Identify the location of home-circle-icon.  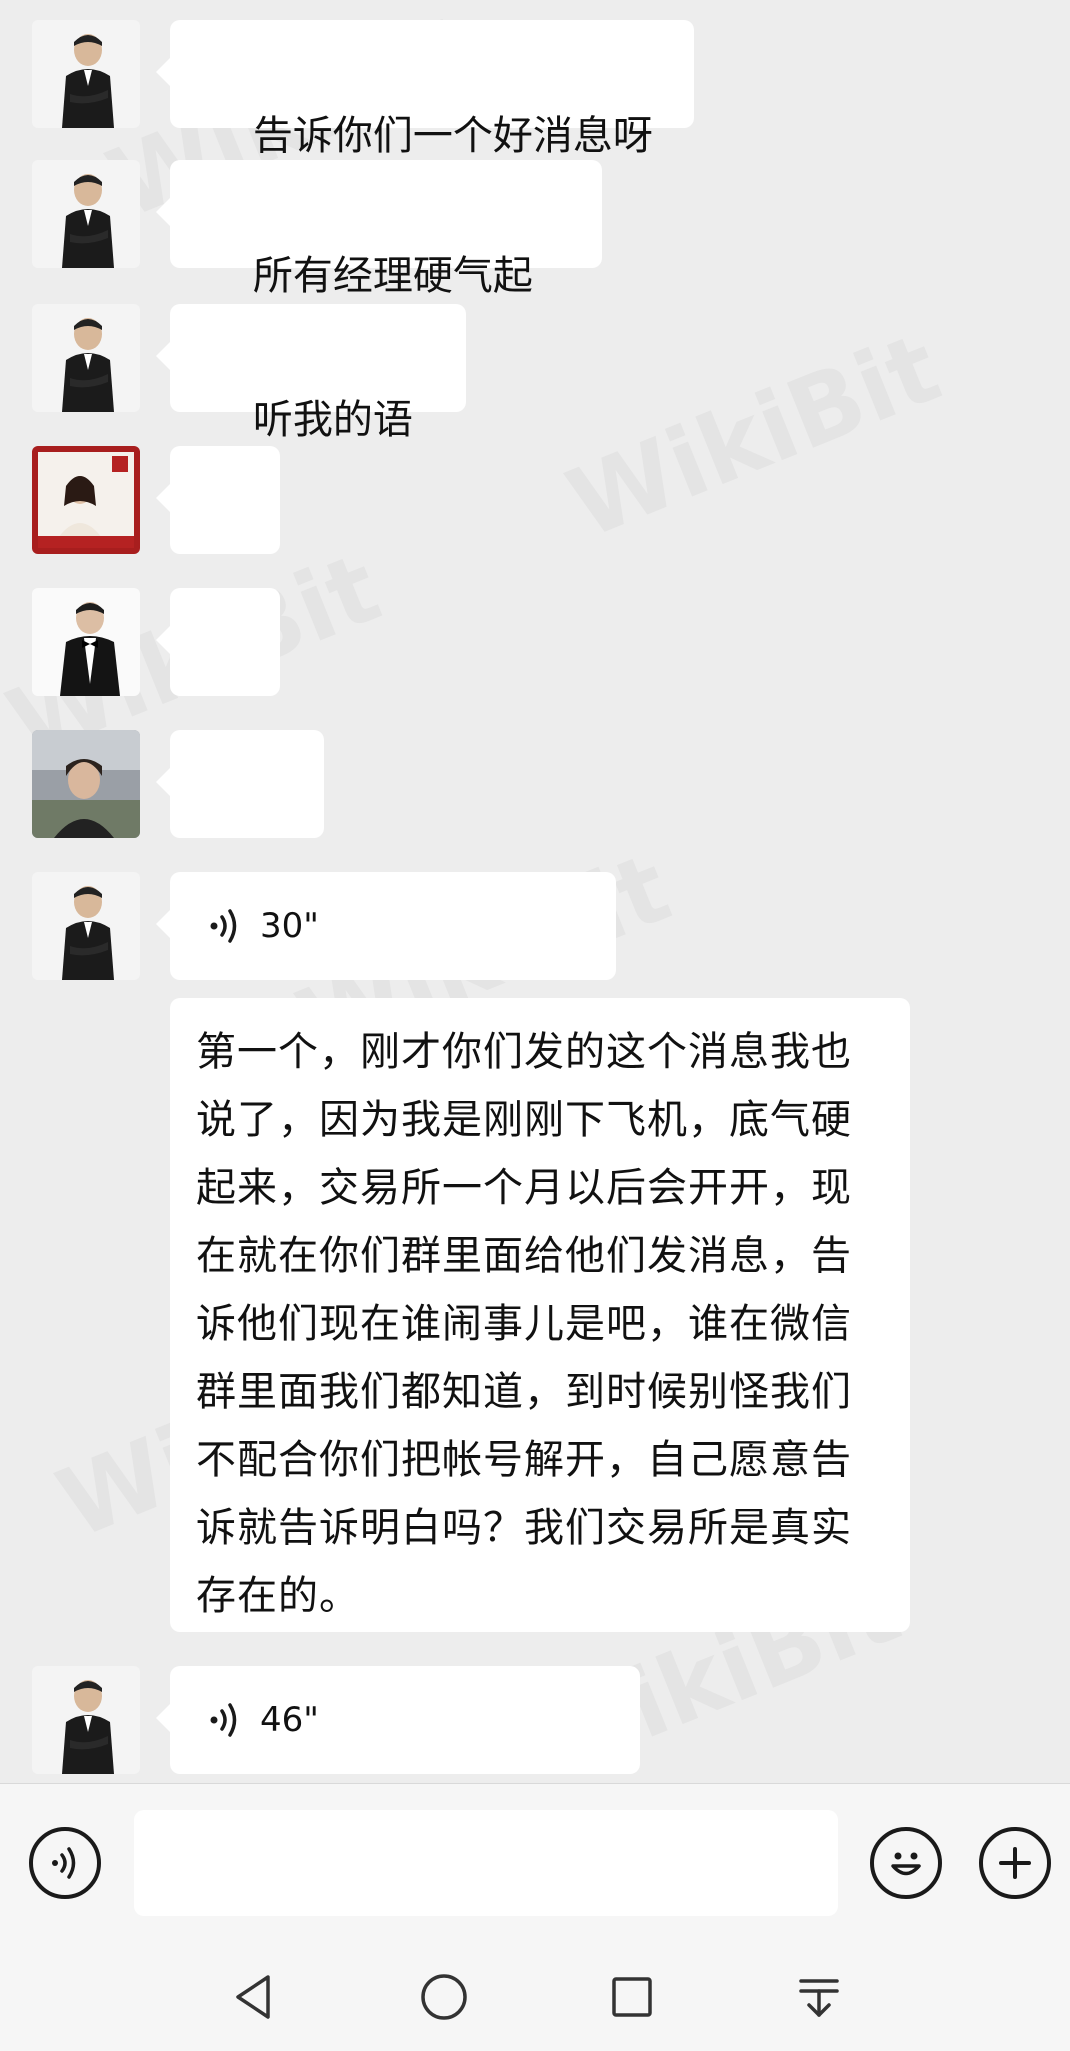
(444, 1997).